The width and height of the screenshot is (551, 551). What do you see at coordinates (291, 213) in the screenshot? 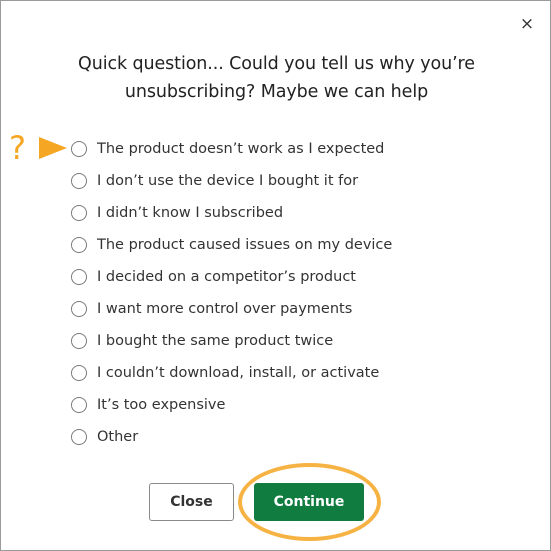
I see `option-row: I didn’t know I subscribed` at bounding box center [291, 213].